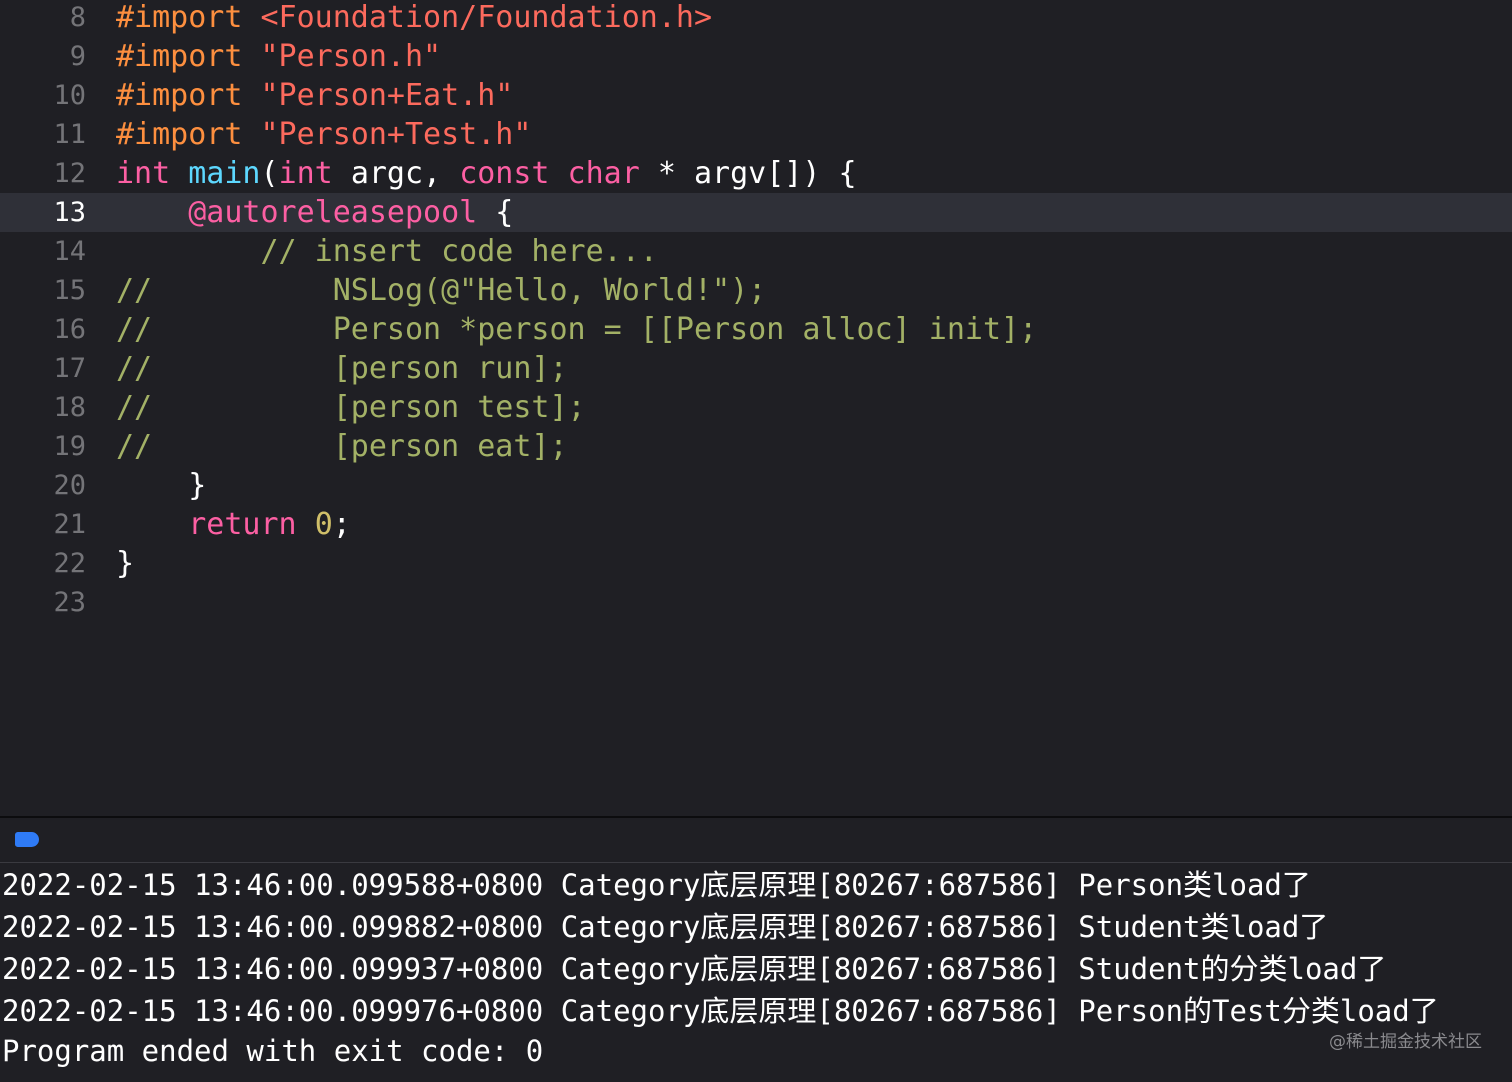 Image resolution: width=1512 pixels, height=1082 pixels. I want to click on code-text: // [person eat];, so click(342, 446).